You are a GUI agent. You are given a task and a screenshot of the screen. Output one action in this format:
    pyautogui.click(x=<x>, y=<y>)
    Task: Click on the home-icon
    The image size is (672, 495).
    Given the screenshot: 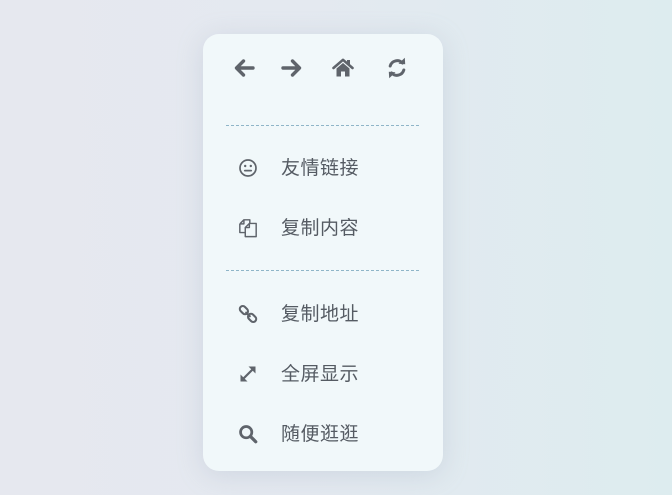 What is the action you would take?
    pyautogui.click(x=343, y=67)
    